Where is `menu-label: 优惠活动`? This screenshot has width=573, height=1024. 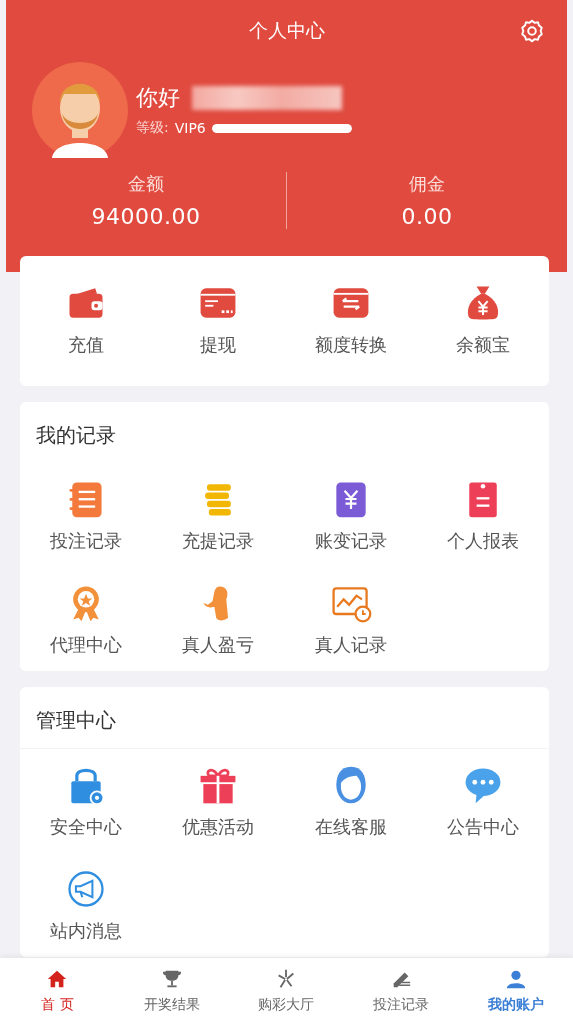
menu-label: 优惠活动 is located at coordinates (218, 827).